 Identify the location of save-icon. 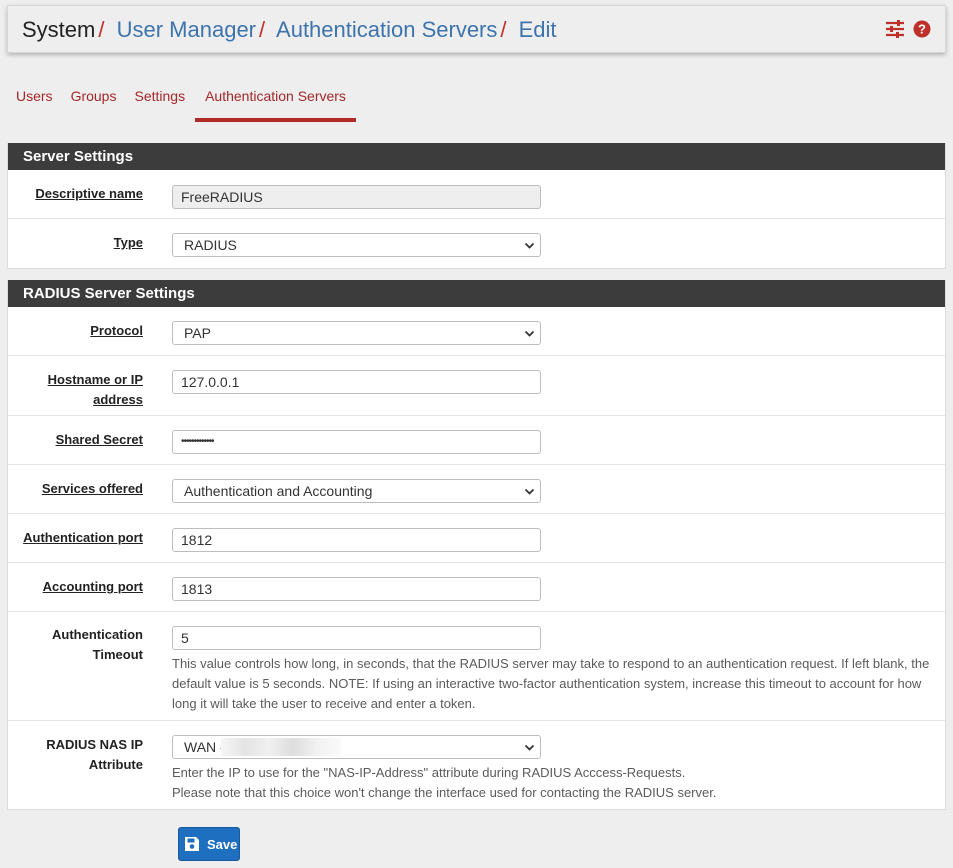
(192, 844).